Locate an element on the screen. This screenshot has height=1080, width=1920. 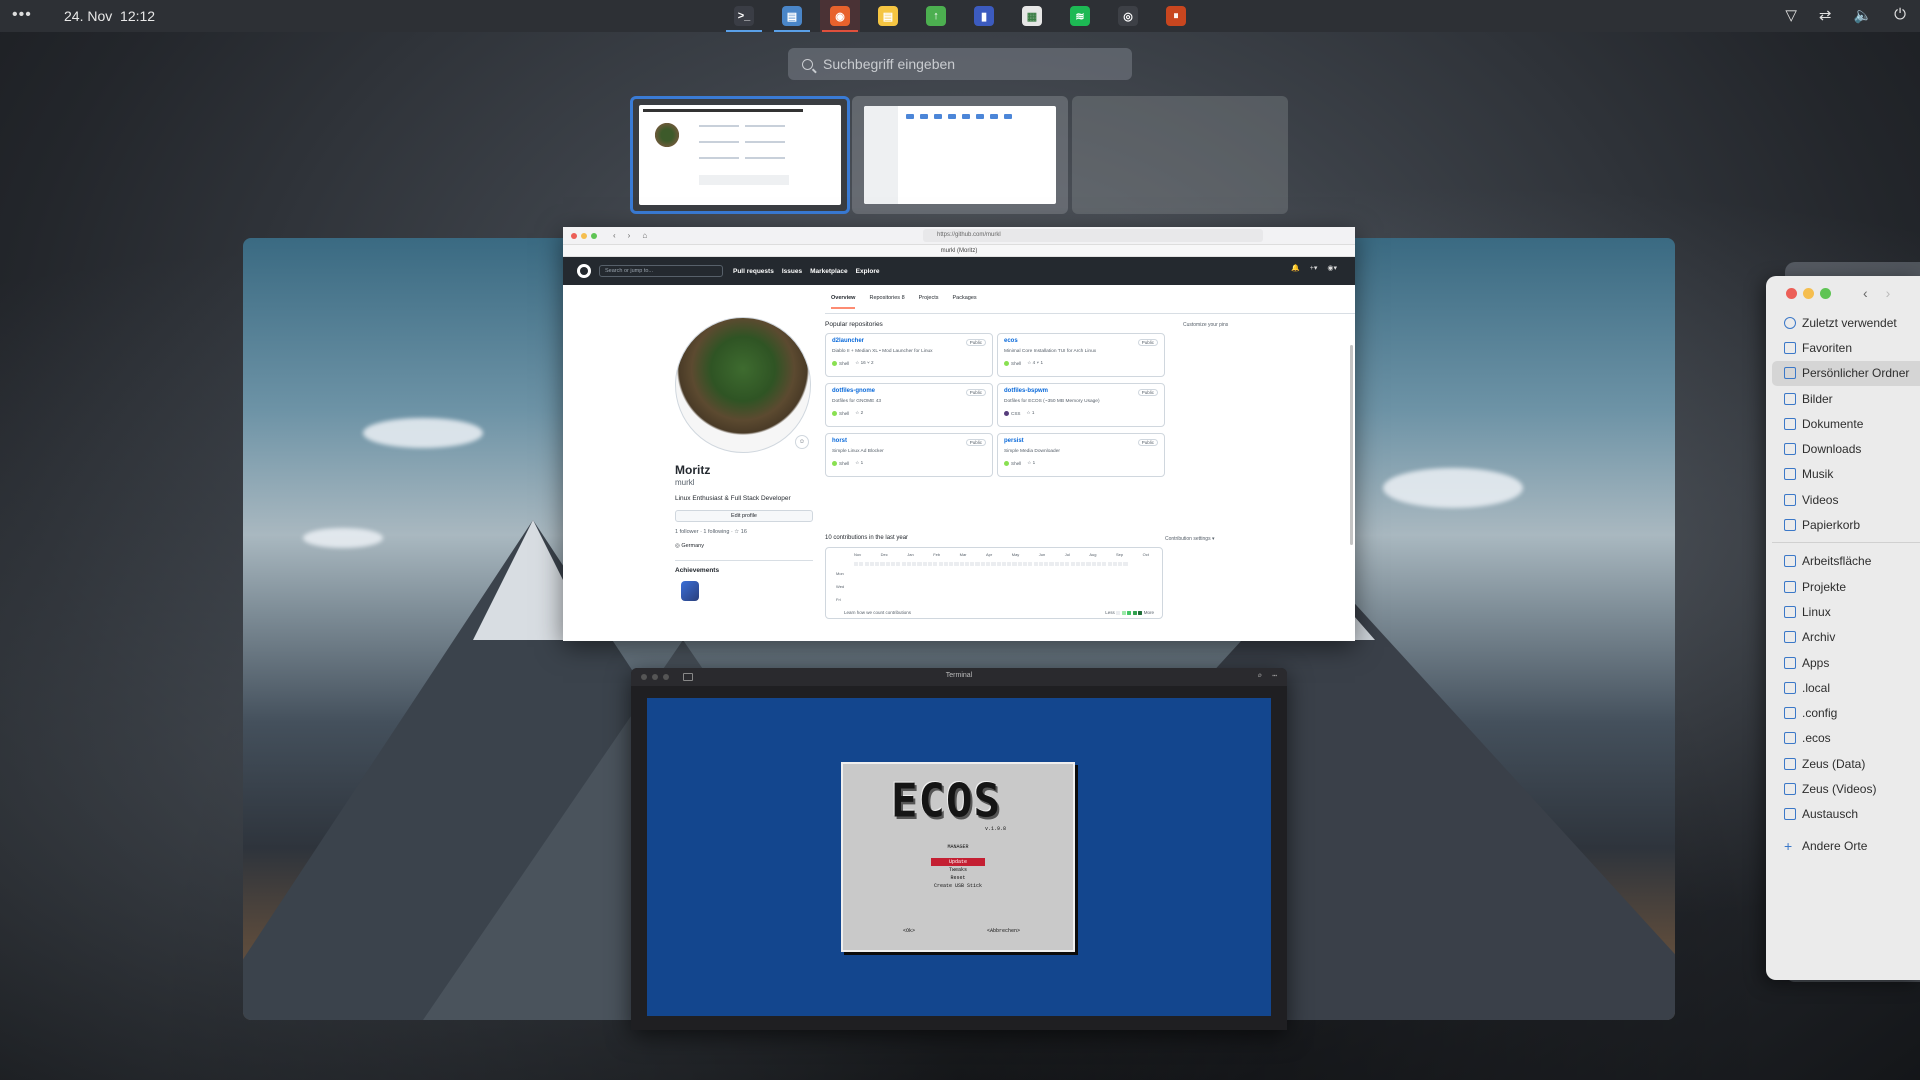
sidebar-item-config: .config is located at coordinates (1846, 712).